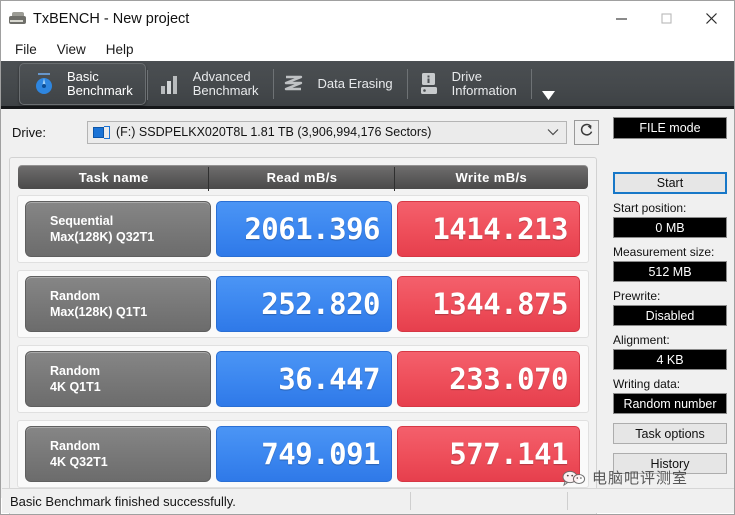 The width and height of the screenshot is (735, 515). I want to click on prewrite-label: Prewrite:, so click(637, 296).